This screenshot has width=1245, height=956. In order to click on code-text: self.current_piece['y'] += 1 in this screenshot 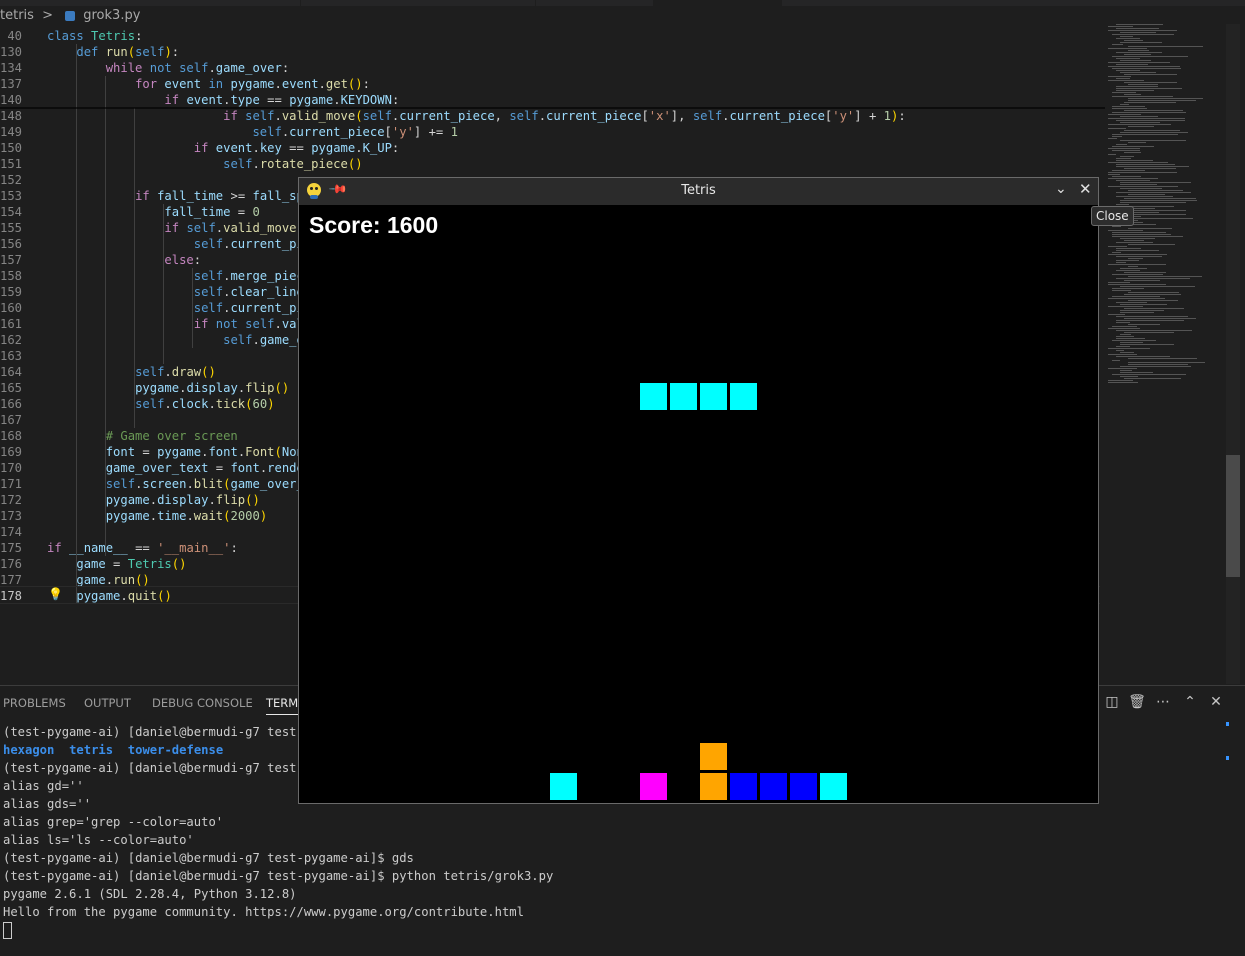, I will do `click(355, 132)`.